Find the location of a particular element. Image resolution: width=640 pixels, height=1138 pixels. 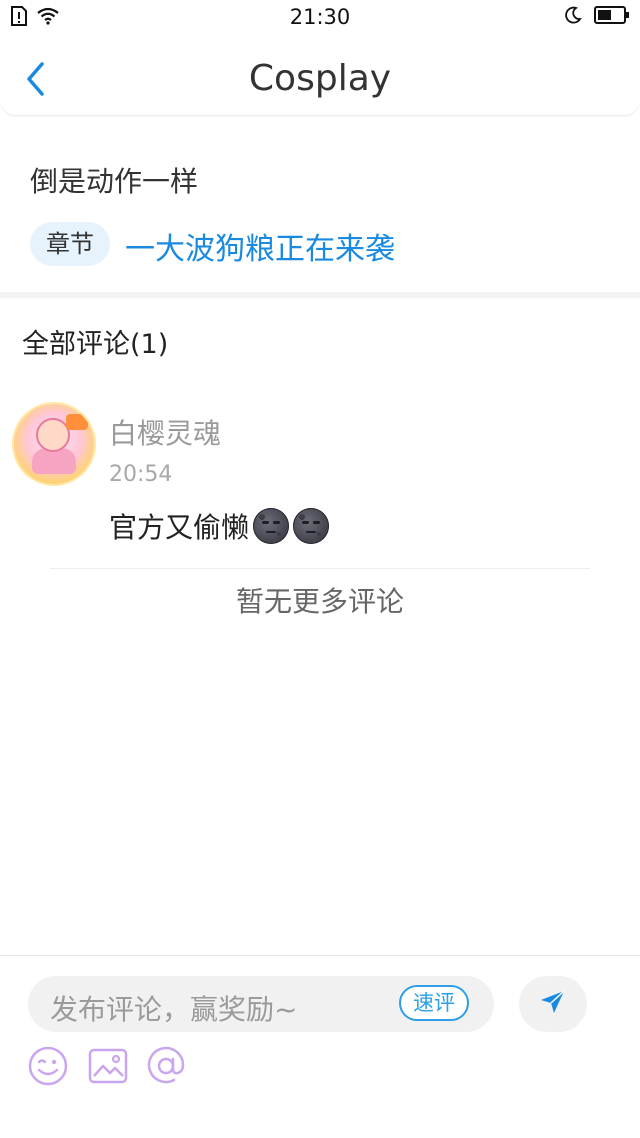

emoji-icon is located at coordinates (48, 1069).